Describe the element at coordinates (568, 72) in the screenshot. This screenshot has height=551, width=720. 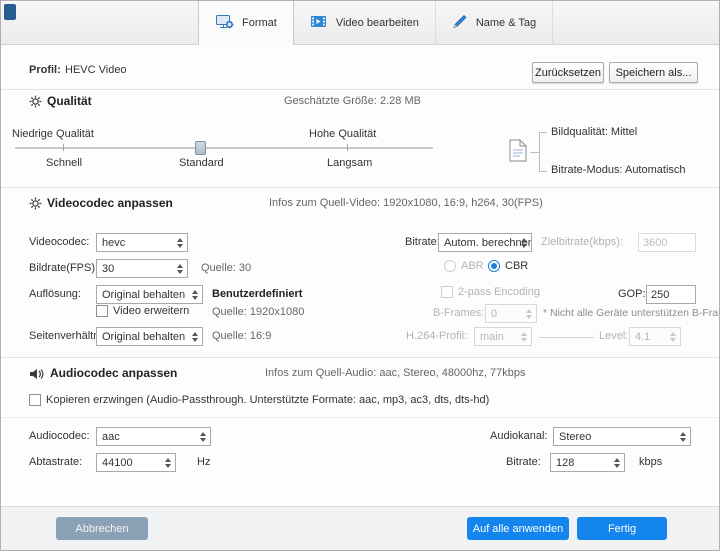
I see `reset-button: Zurücksetzen` at that location.